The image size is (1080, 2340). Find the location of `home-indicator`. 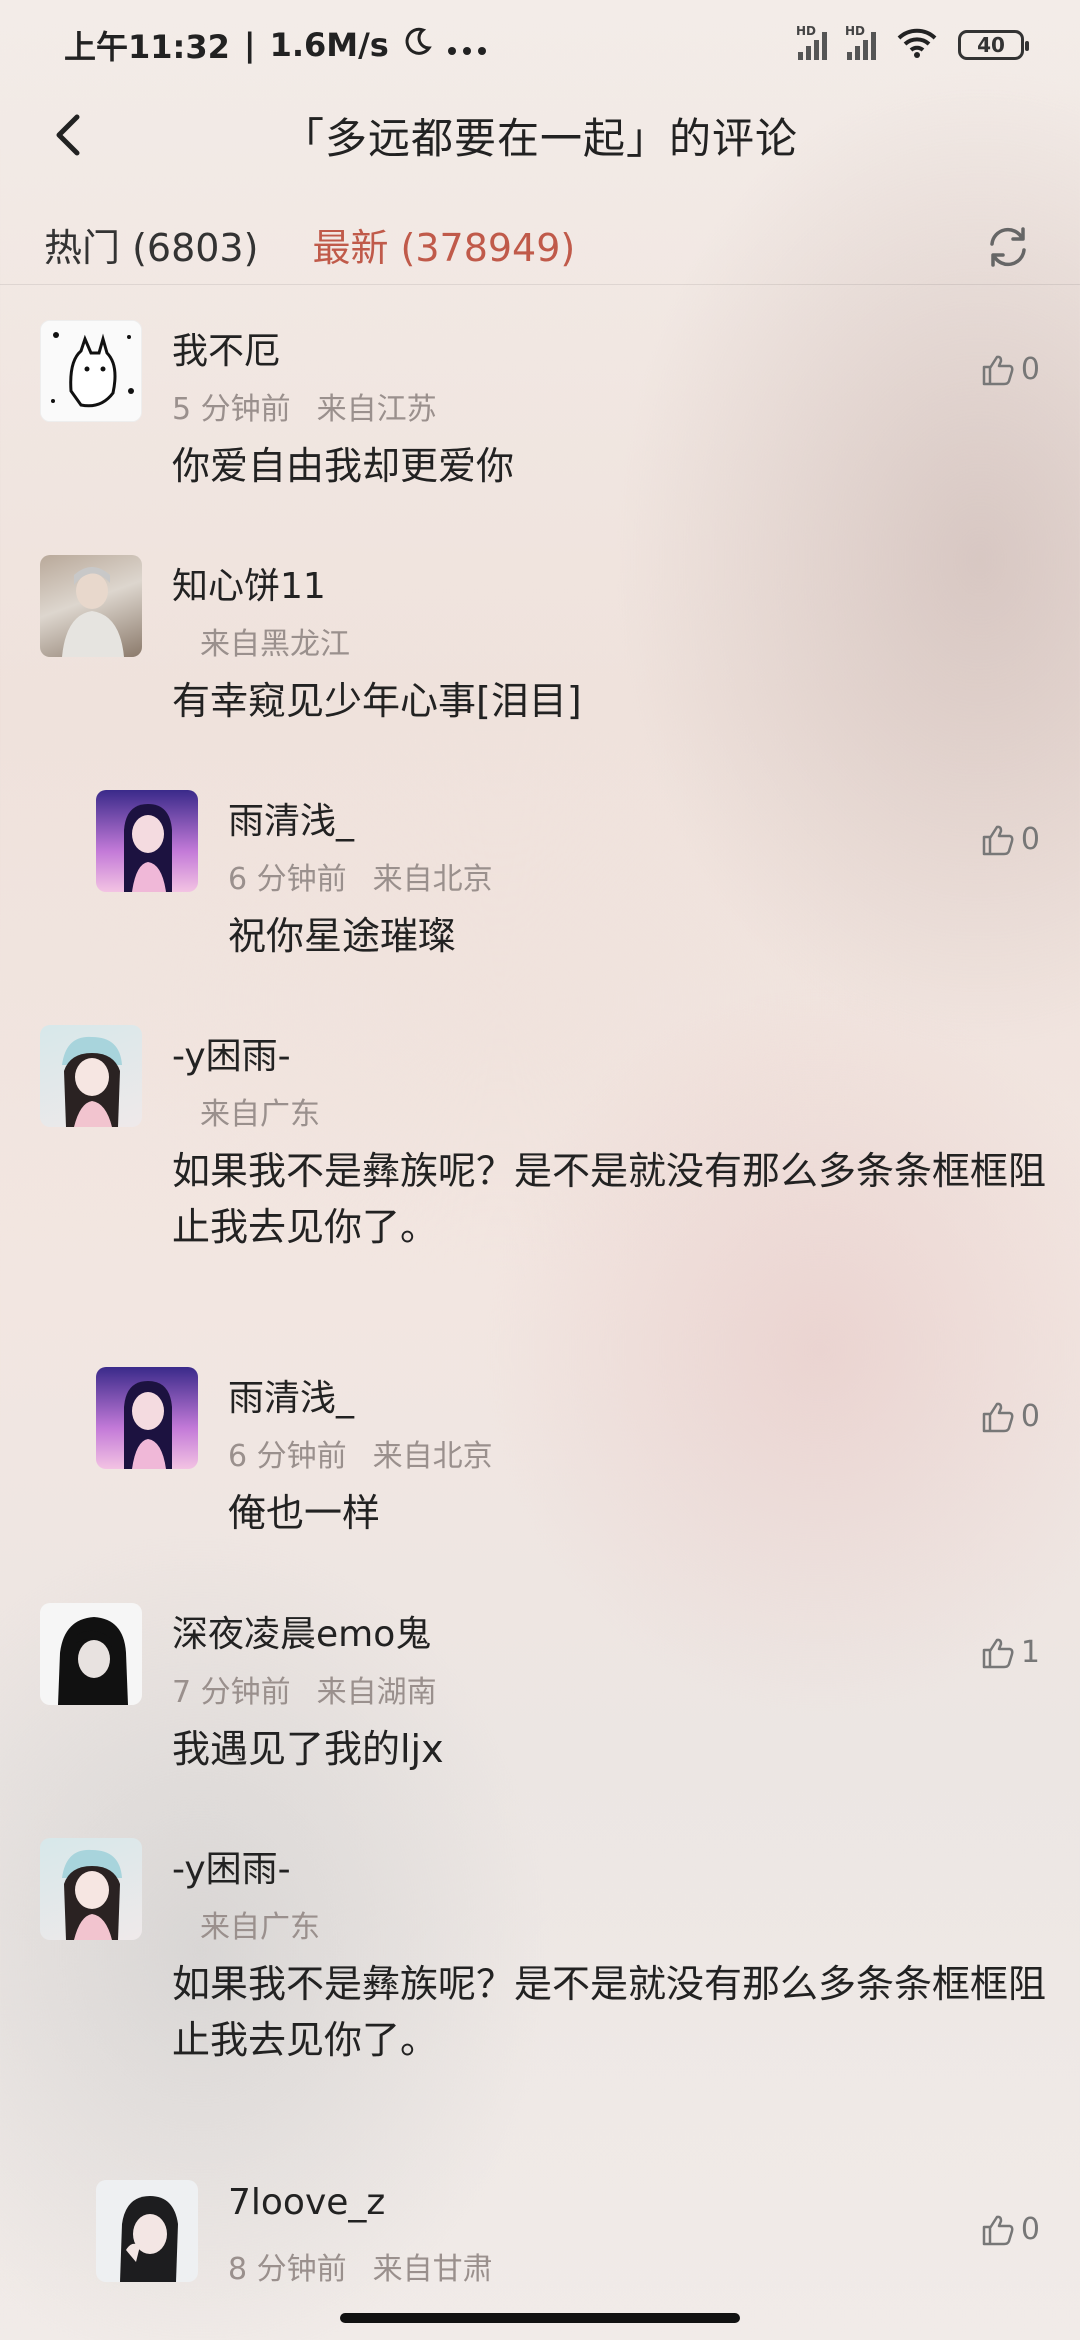

home-indicator is located at coordinates (540, 2318).